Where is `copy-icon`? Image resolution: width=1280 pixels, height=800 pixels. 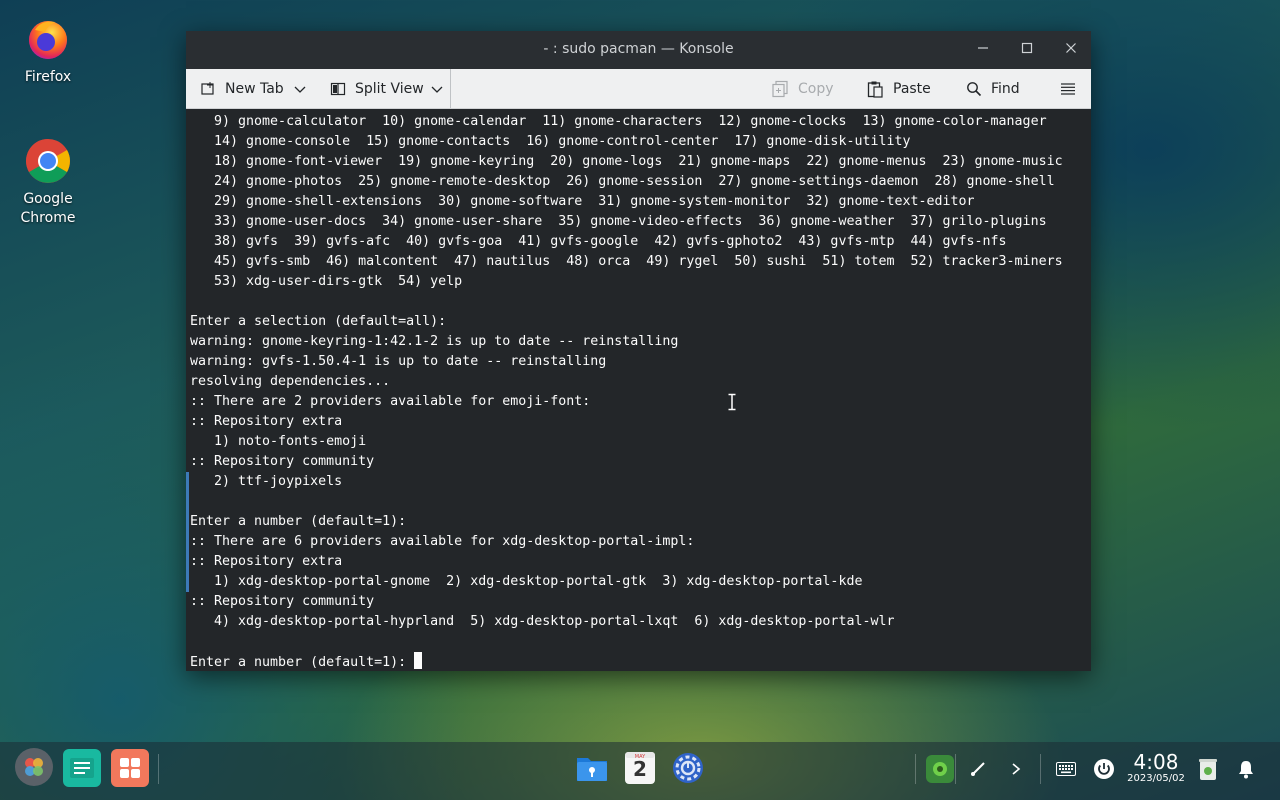 copy-icon is located at coordinates (780, 88).